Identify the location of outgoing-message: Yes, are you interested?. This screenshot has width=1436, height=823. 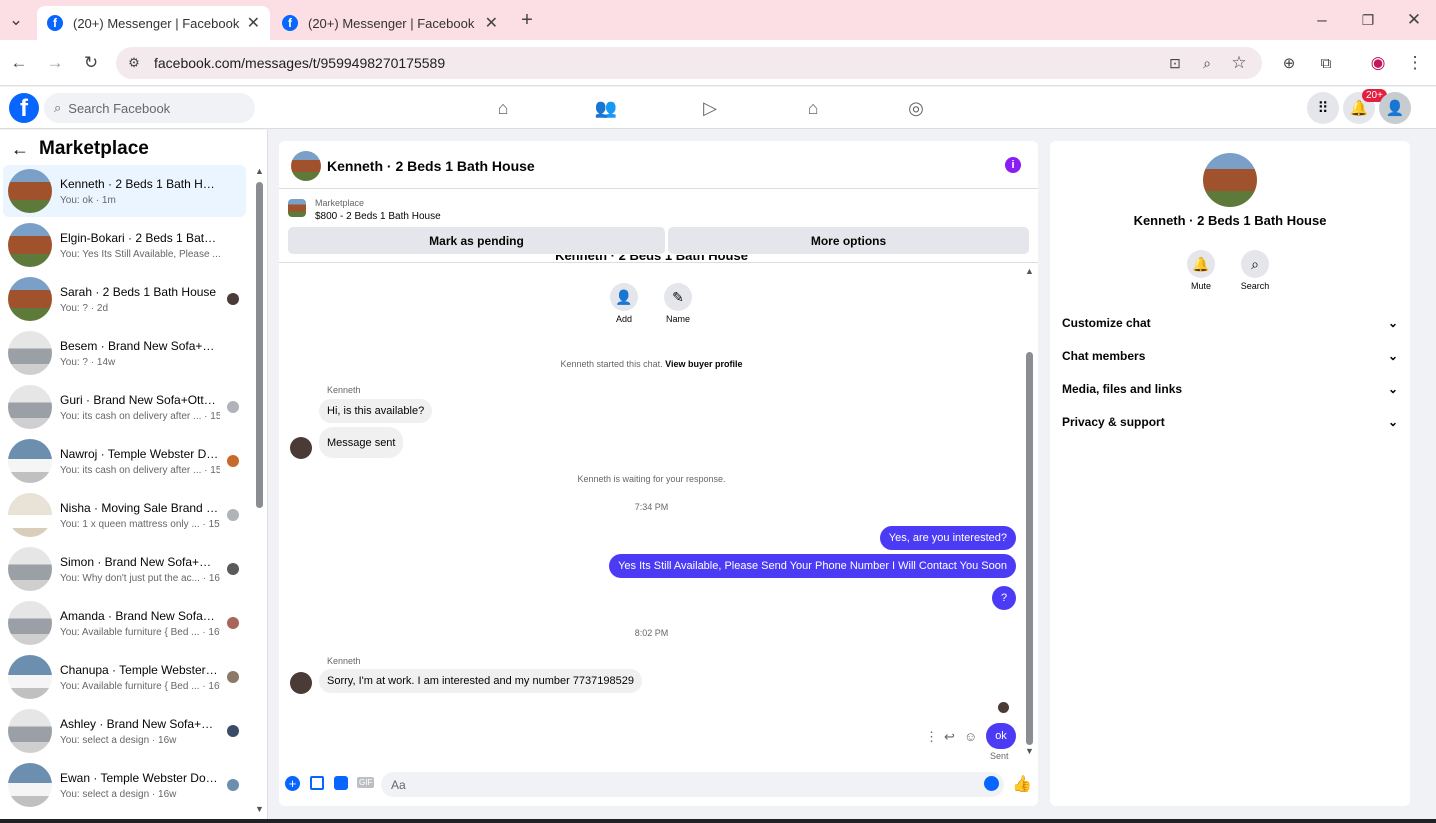
(947, 538).